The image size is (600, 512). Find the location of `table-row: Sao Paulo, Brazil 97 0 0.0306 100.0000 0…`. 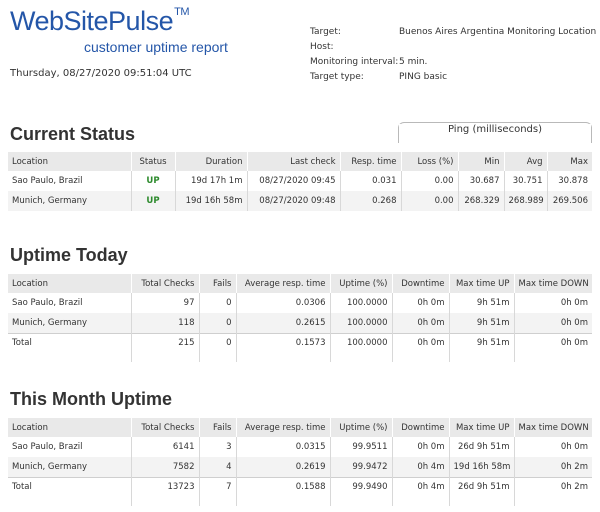

table-row: Sao Paulo, Brazil 97 0 0.0306 100.0000 0… is located at coordinates (300, 303).